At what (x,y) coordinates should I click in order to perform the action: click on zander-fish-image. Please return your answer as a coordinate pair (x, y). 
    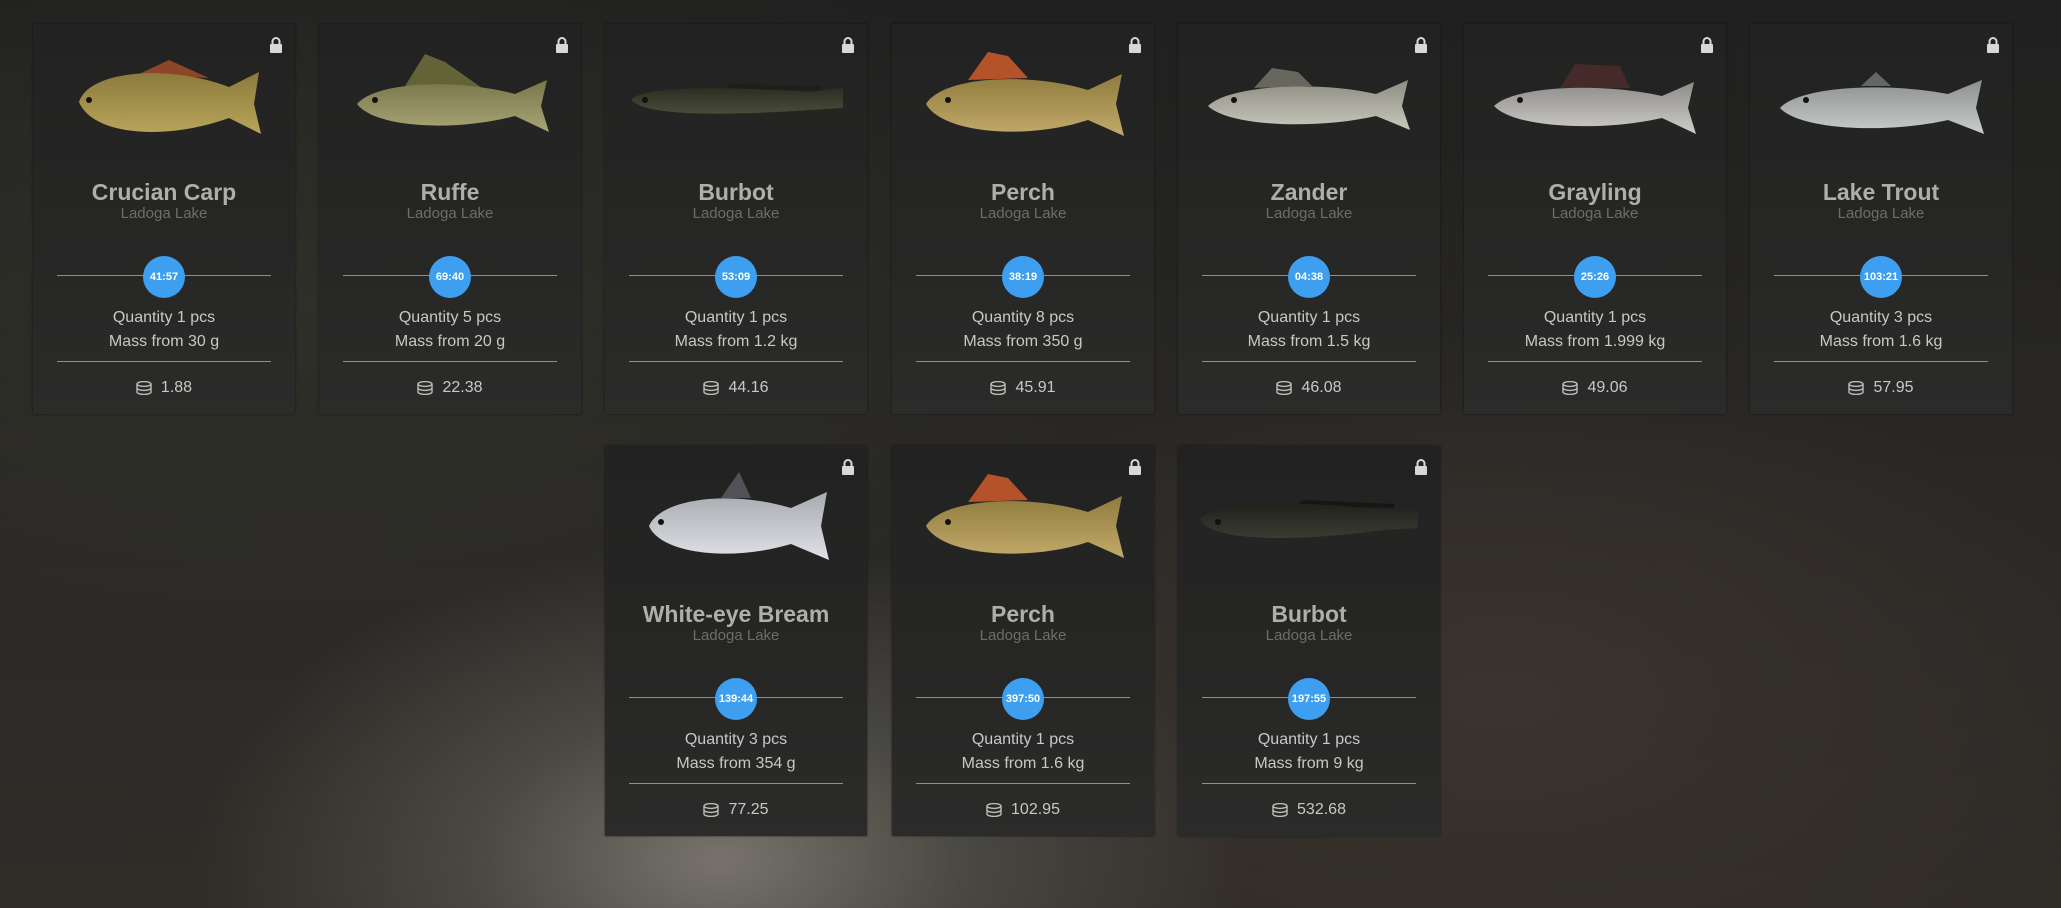
    Looking at the image, I should click on (1309, 99).